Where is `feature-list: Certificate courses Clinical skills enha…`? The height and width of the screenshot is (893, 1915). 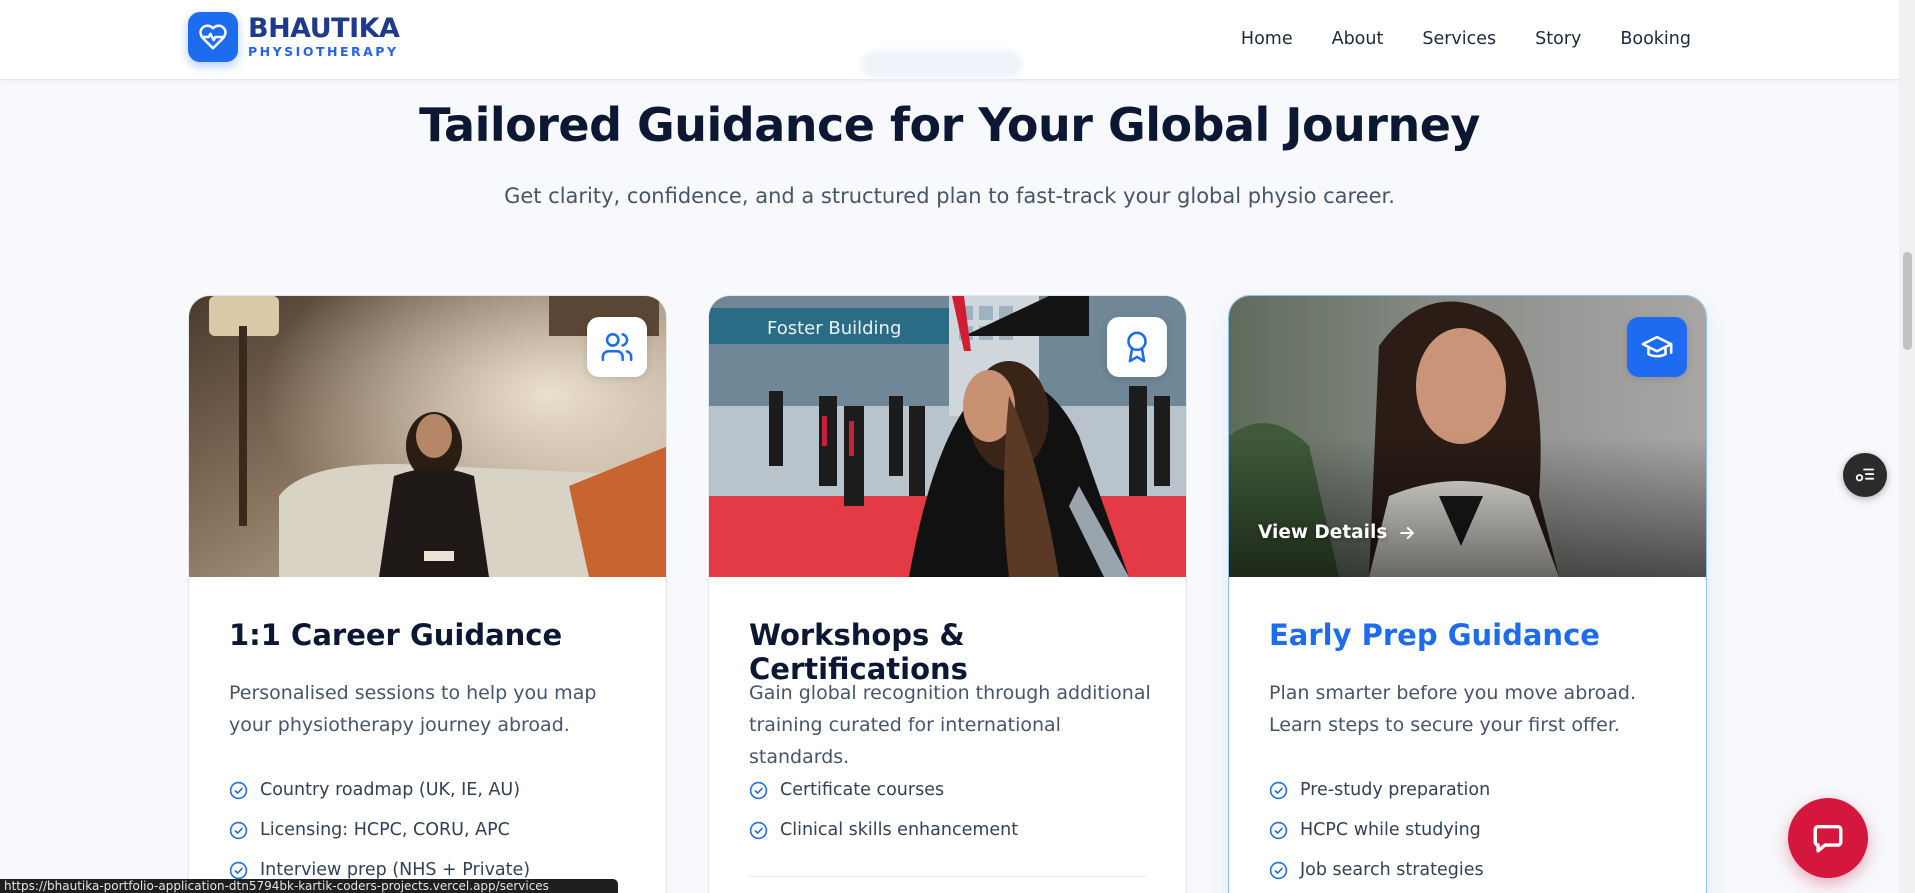 feature-list: Certificate courses Clinical skills enha… is located at coordinates (883, 810).